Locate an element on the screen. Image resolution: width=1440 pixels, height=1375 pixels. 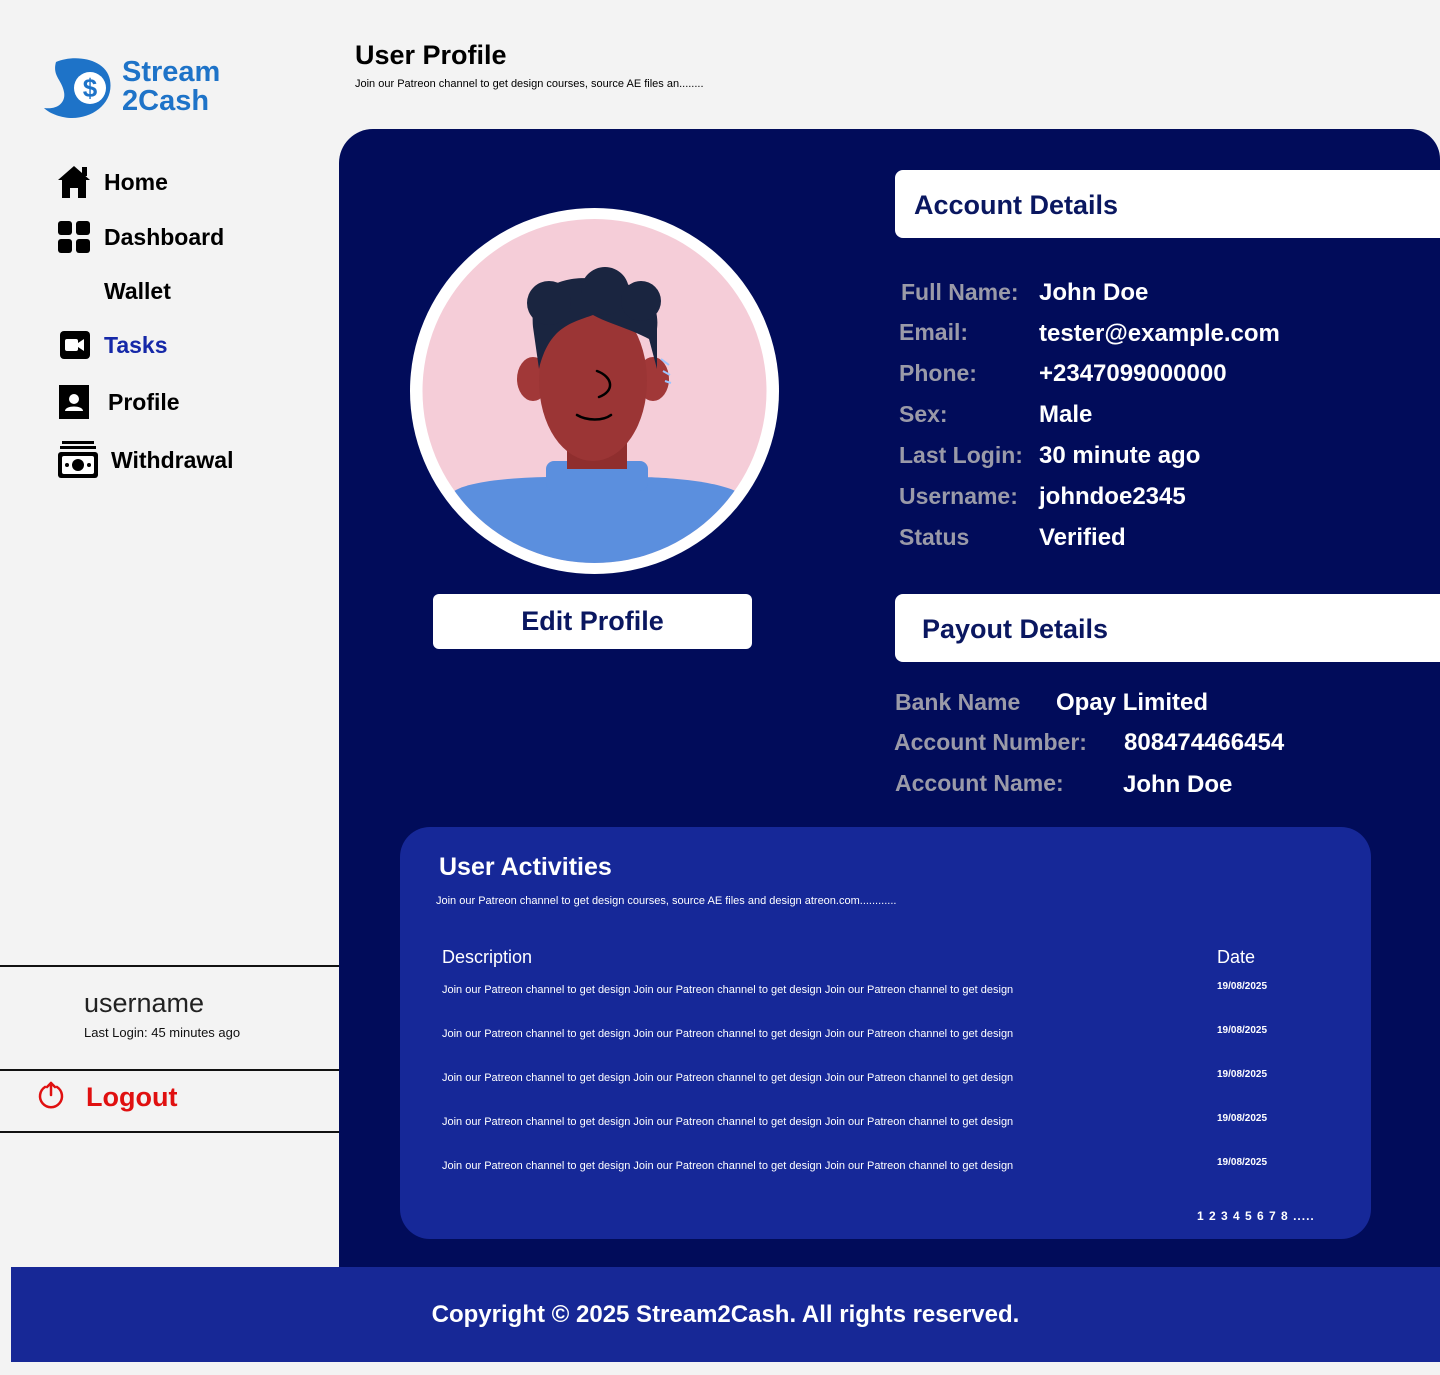
sidebar-item-label: Home is located at coordinates (136, 181).